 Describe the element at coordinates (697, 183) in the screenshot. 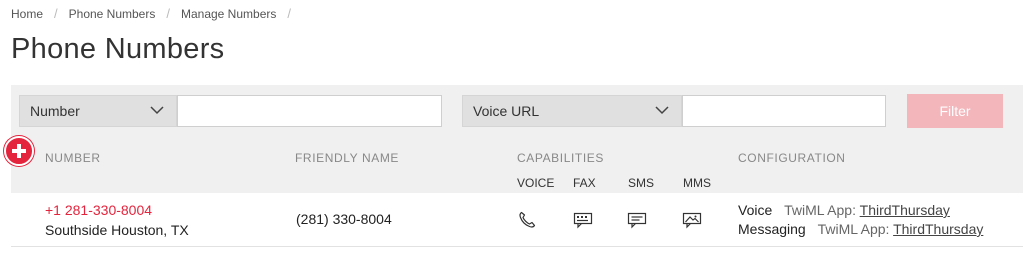

I see `capability-header-mms: MMS` at that location.